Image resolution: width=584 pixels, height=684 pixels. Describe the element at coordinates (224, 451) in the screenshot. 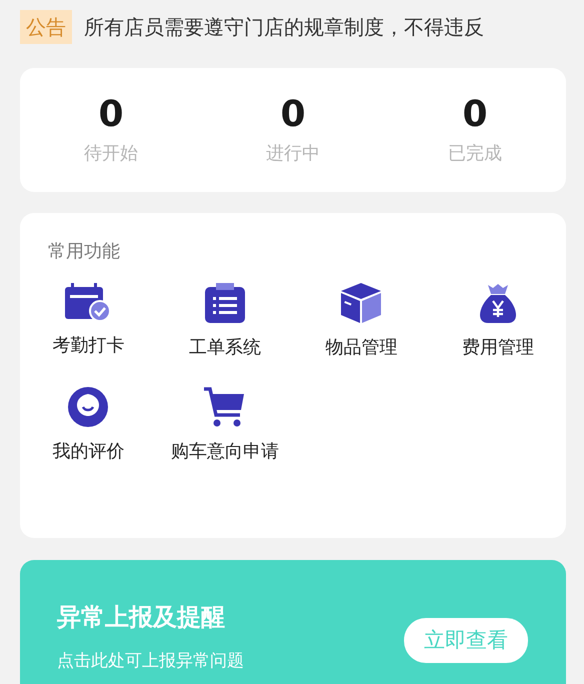

I see `function-label: 购车意向申请` at that location.